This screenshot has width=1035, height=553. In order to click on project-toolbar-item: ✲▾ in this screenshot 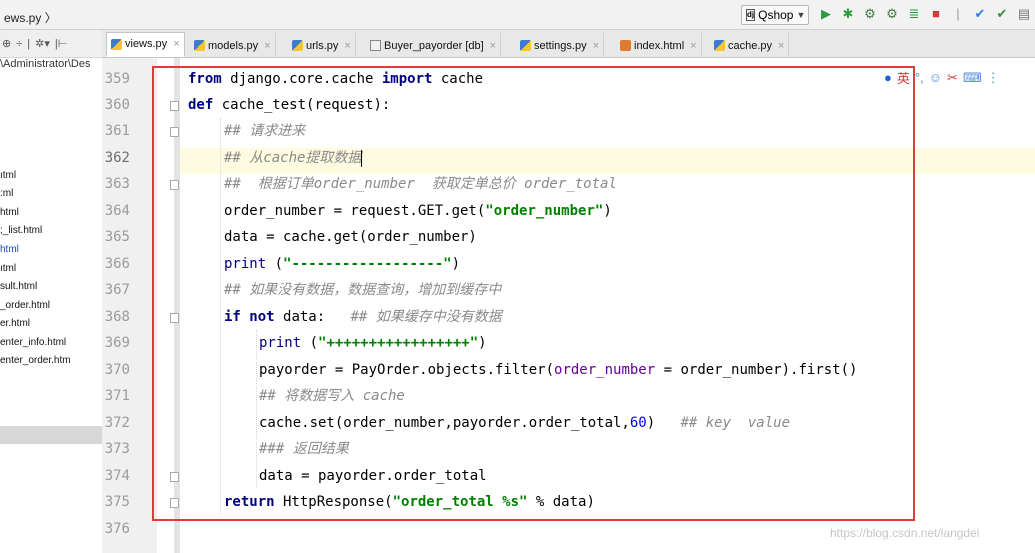, I will do `click(42, 43)`.